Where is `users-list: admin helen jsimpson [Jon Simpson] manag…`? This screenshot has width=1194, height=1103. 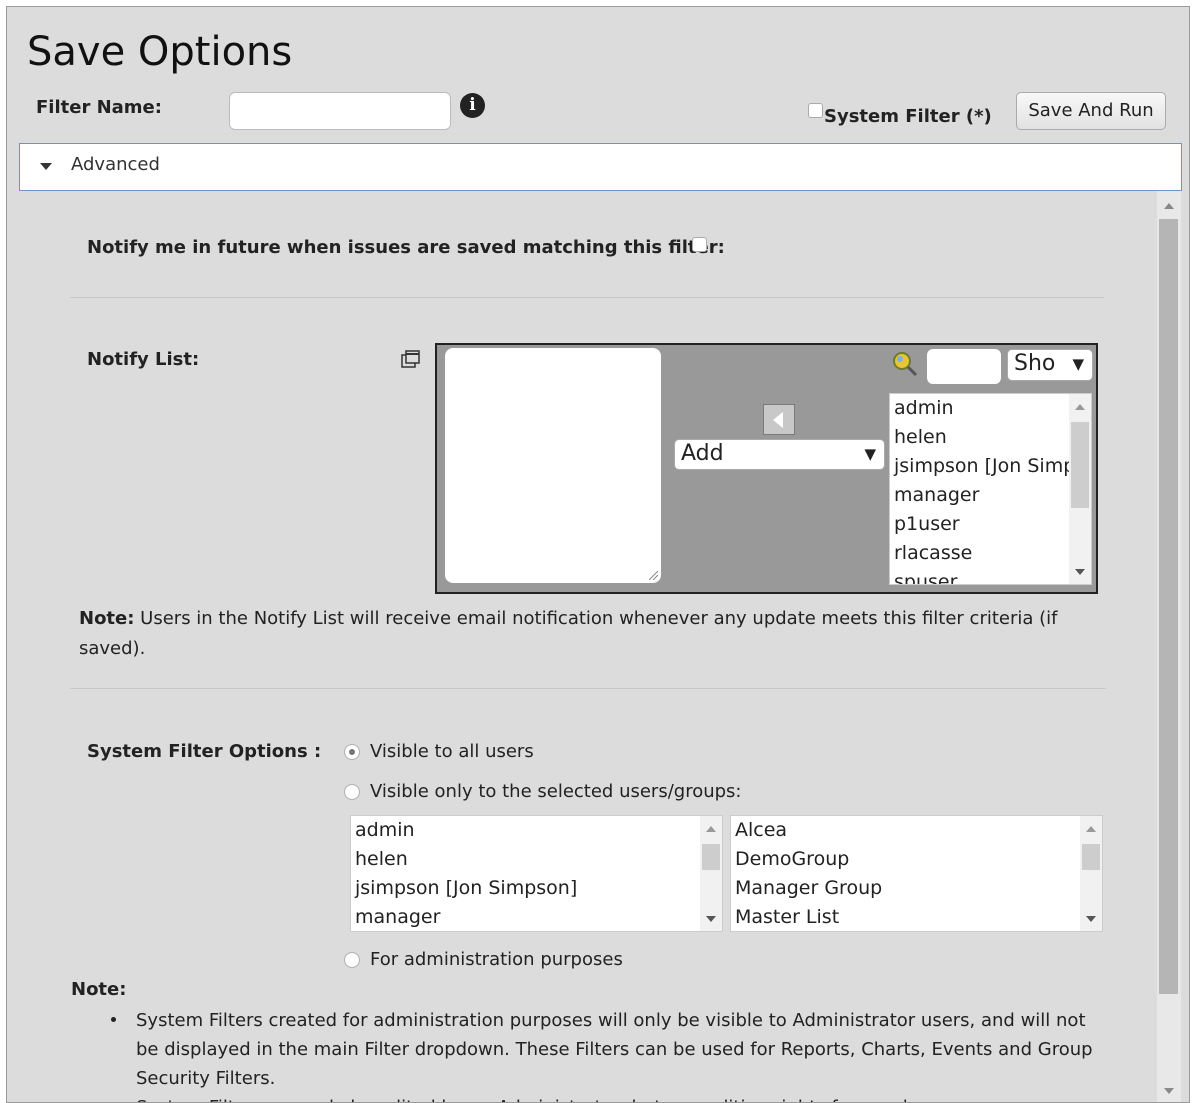
users-list: admin helen jsimpson [Jon Simpson] manag… is located at coordinates (536, 873).